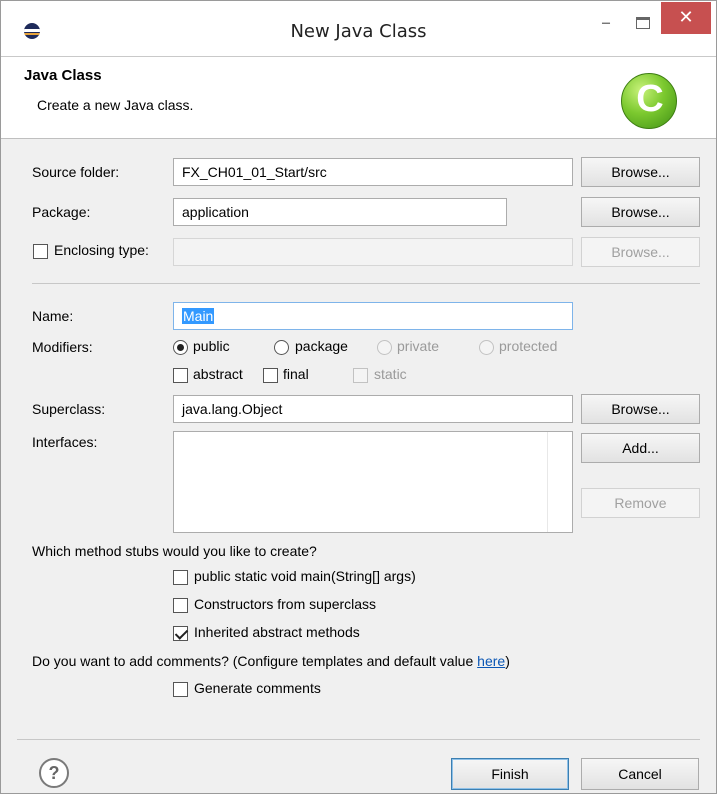 The image size is (717, 794). I want to click on comments-question-end: ), so click(507, 661).